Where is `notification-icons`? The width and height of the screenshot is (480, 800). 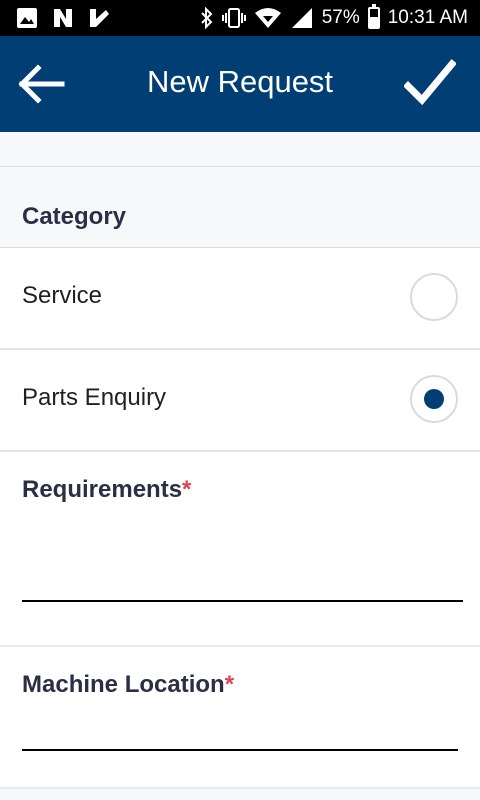
notification-icons is located at coordinates (63, 18).